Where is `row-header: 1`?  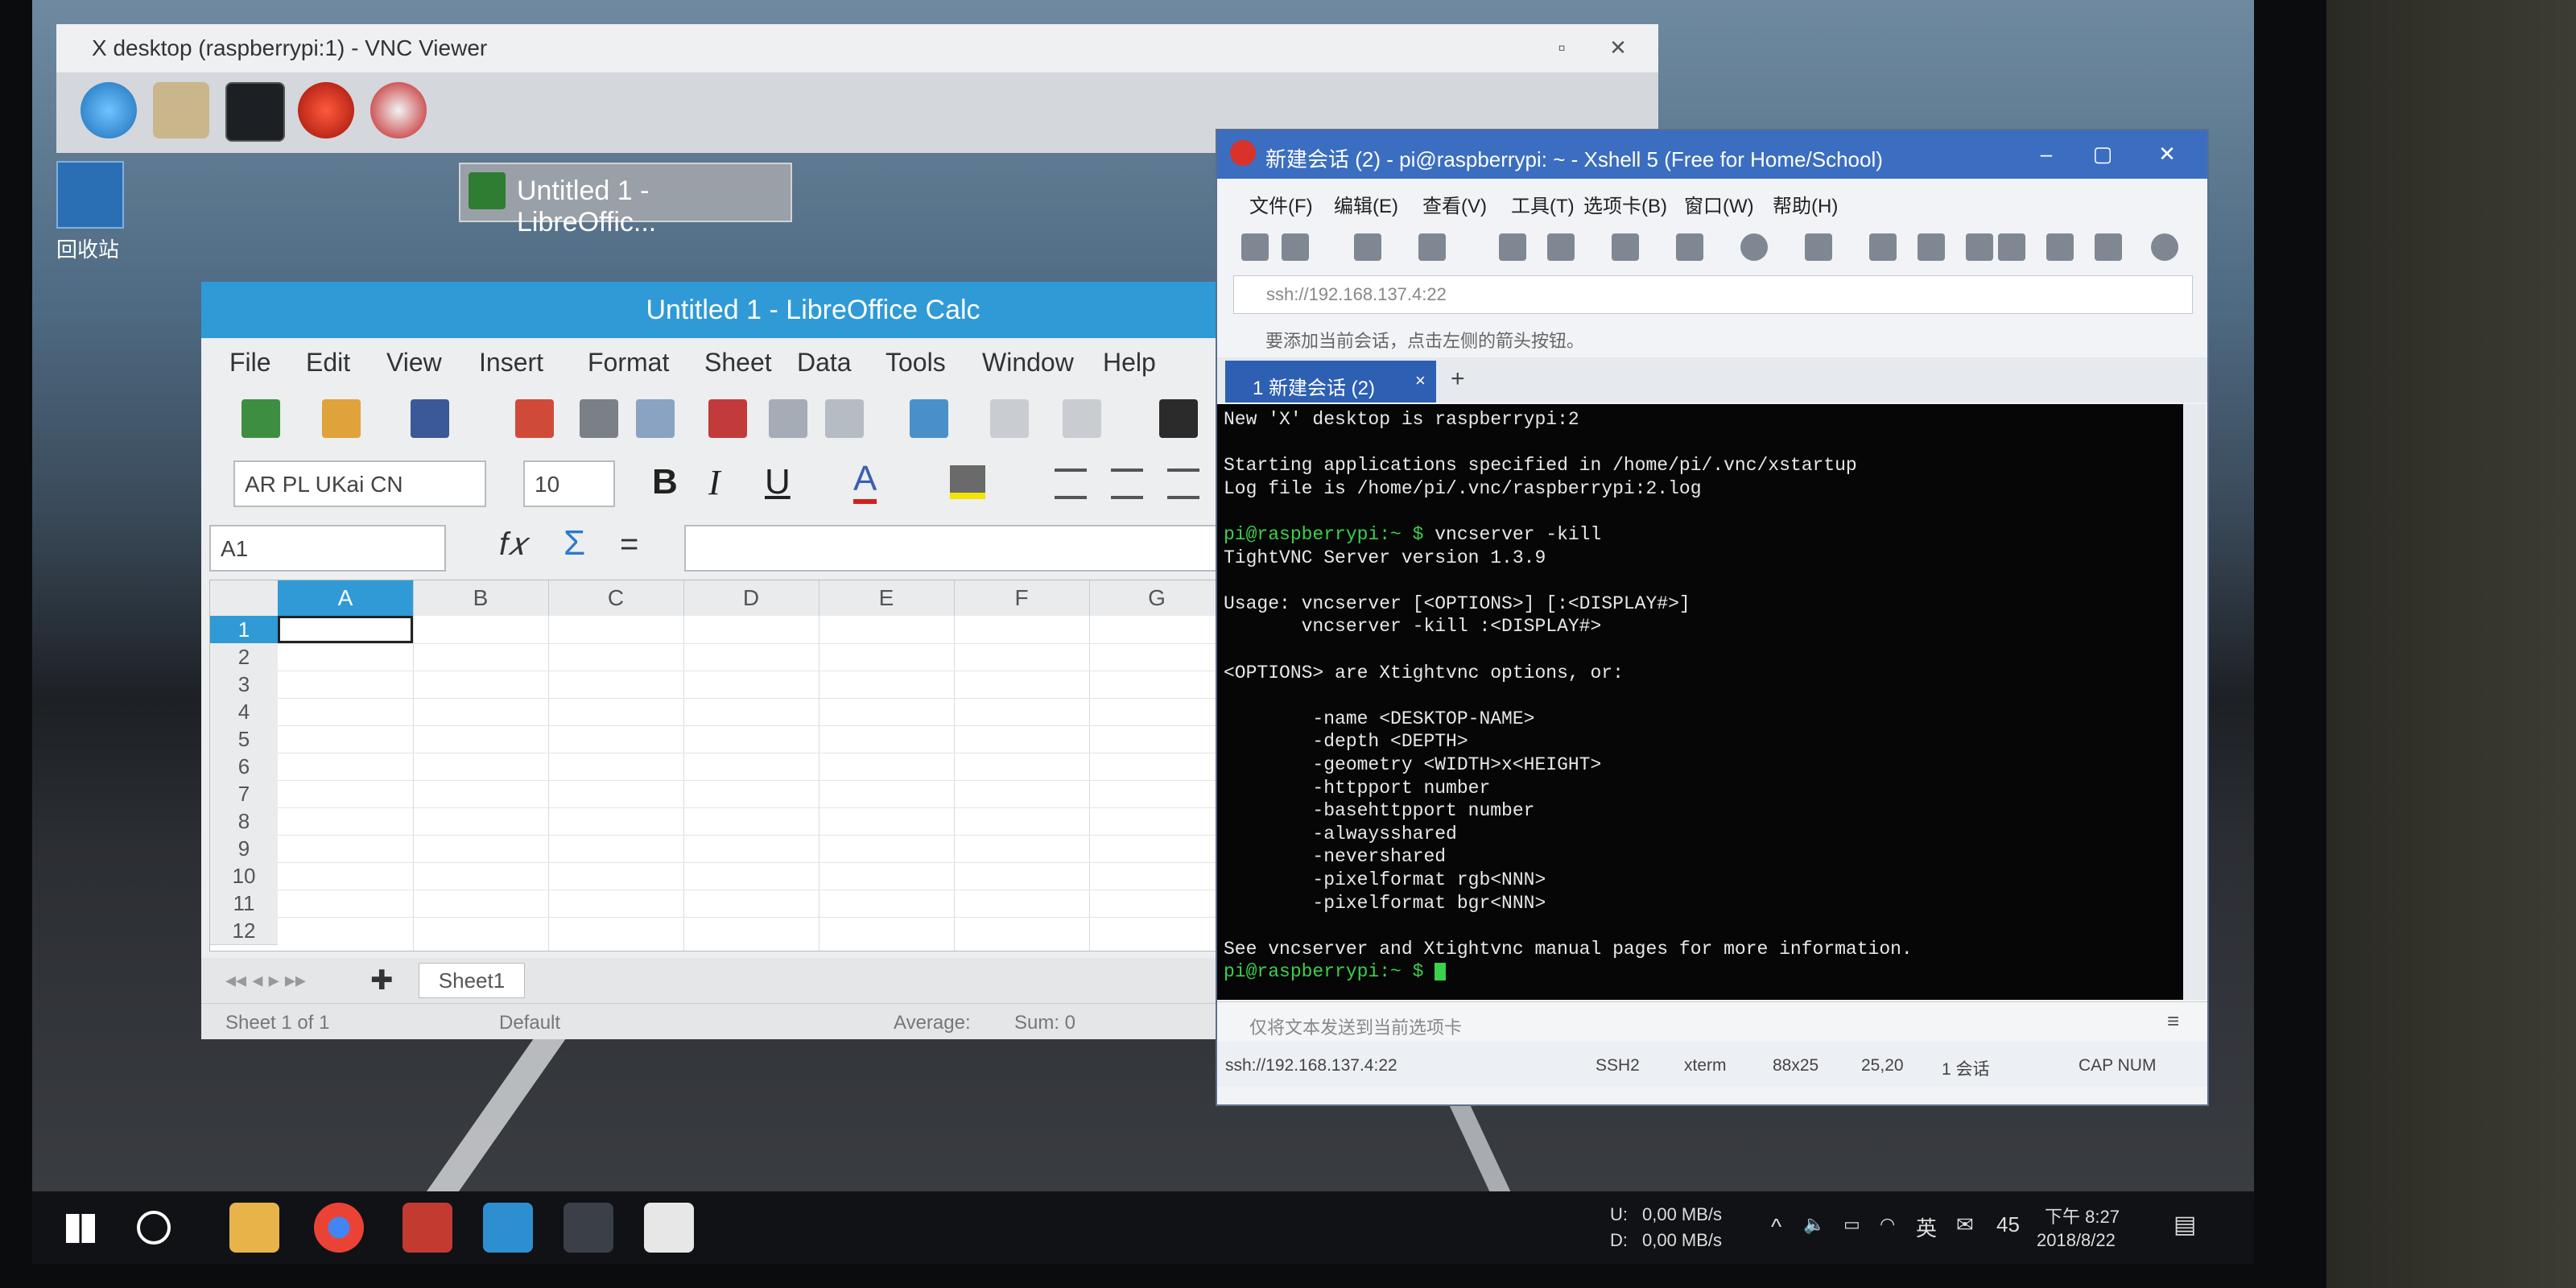
row-header: 1 is located at coordinates (244, 630).